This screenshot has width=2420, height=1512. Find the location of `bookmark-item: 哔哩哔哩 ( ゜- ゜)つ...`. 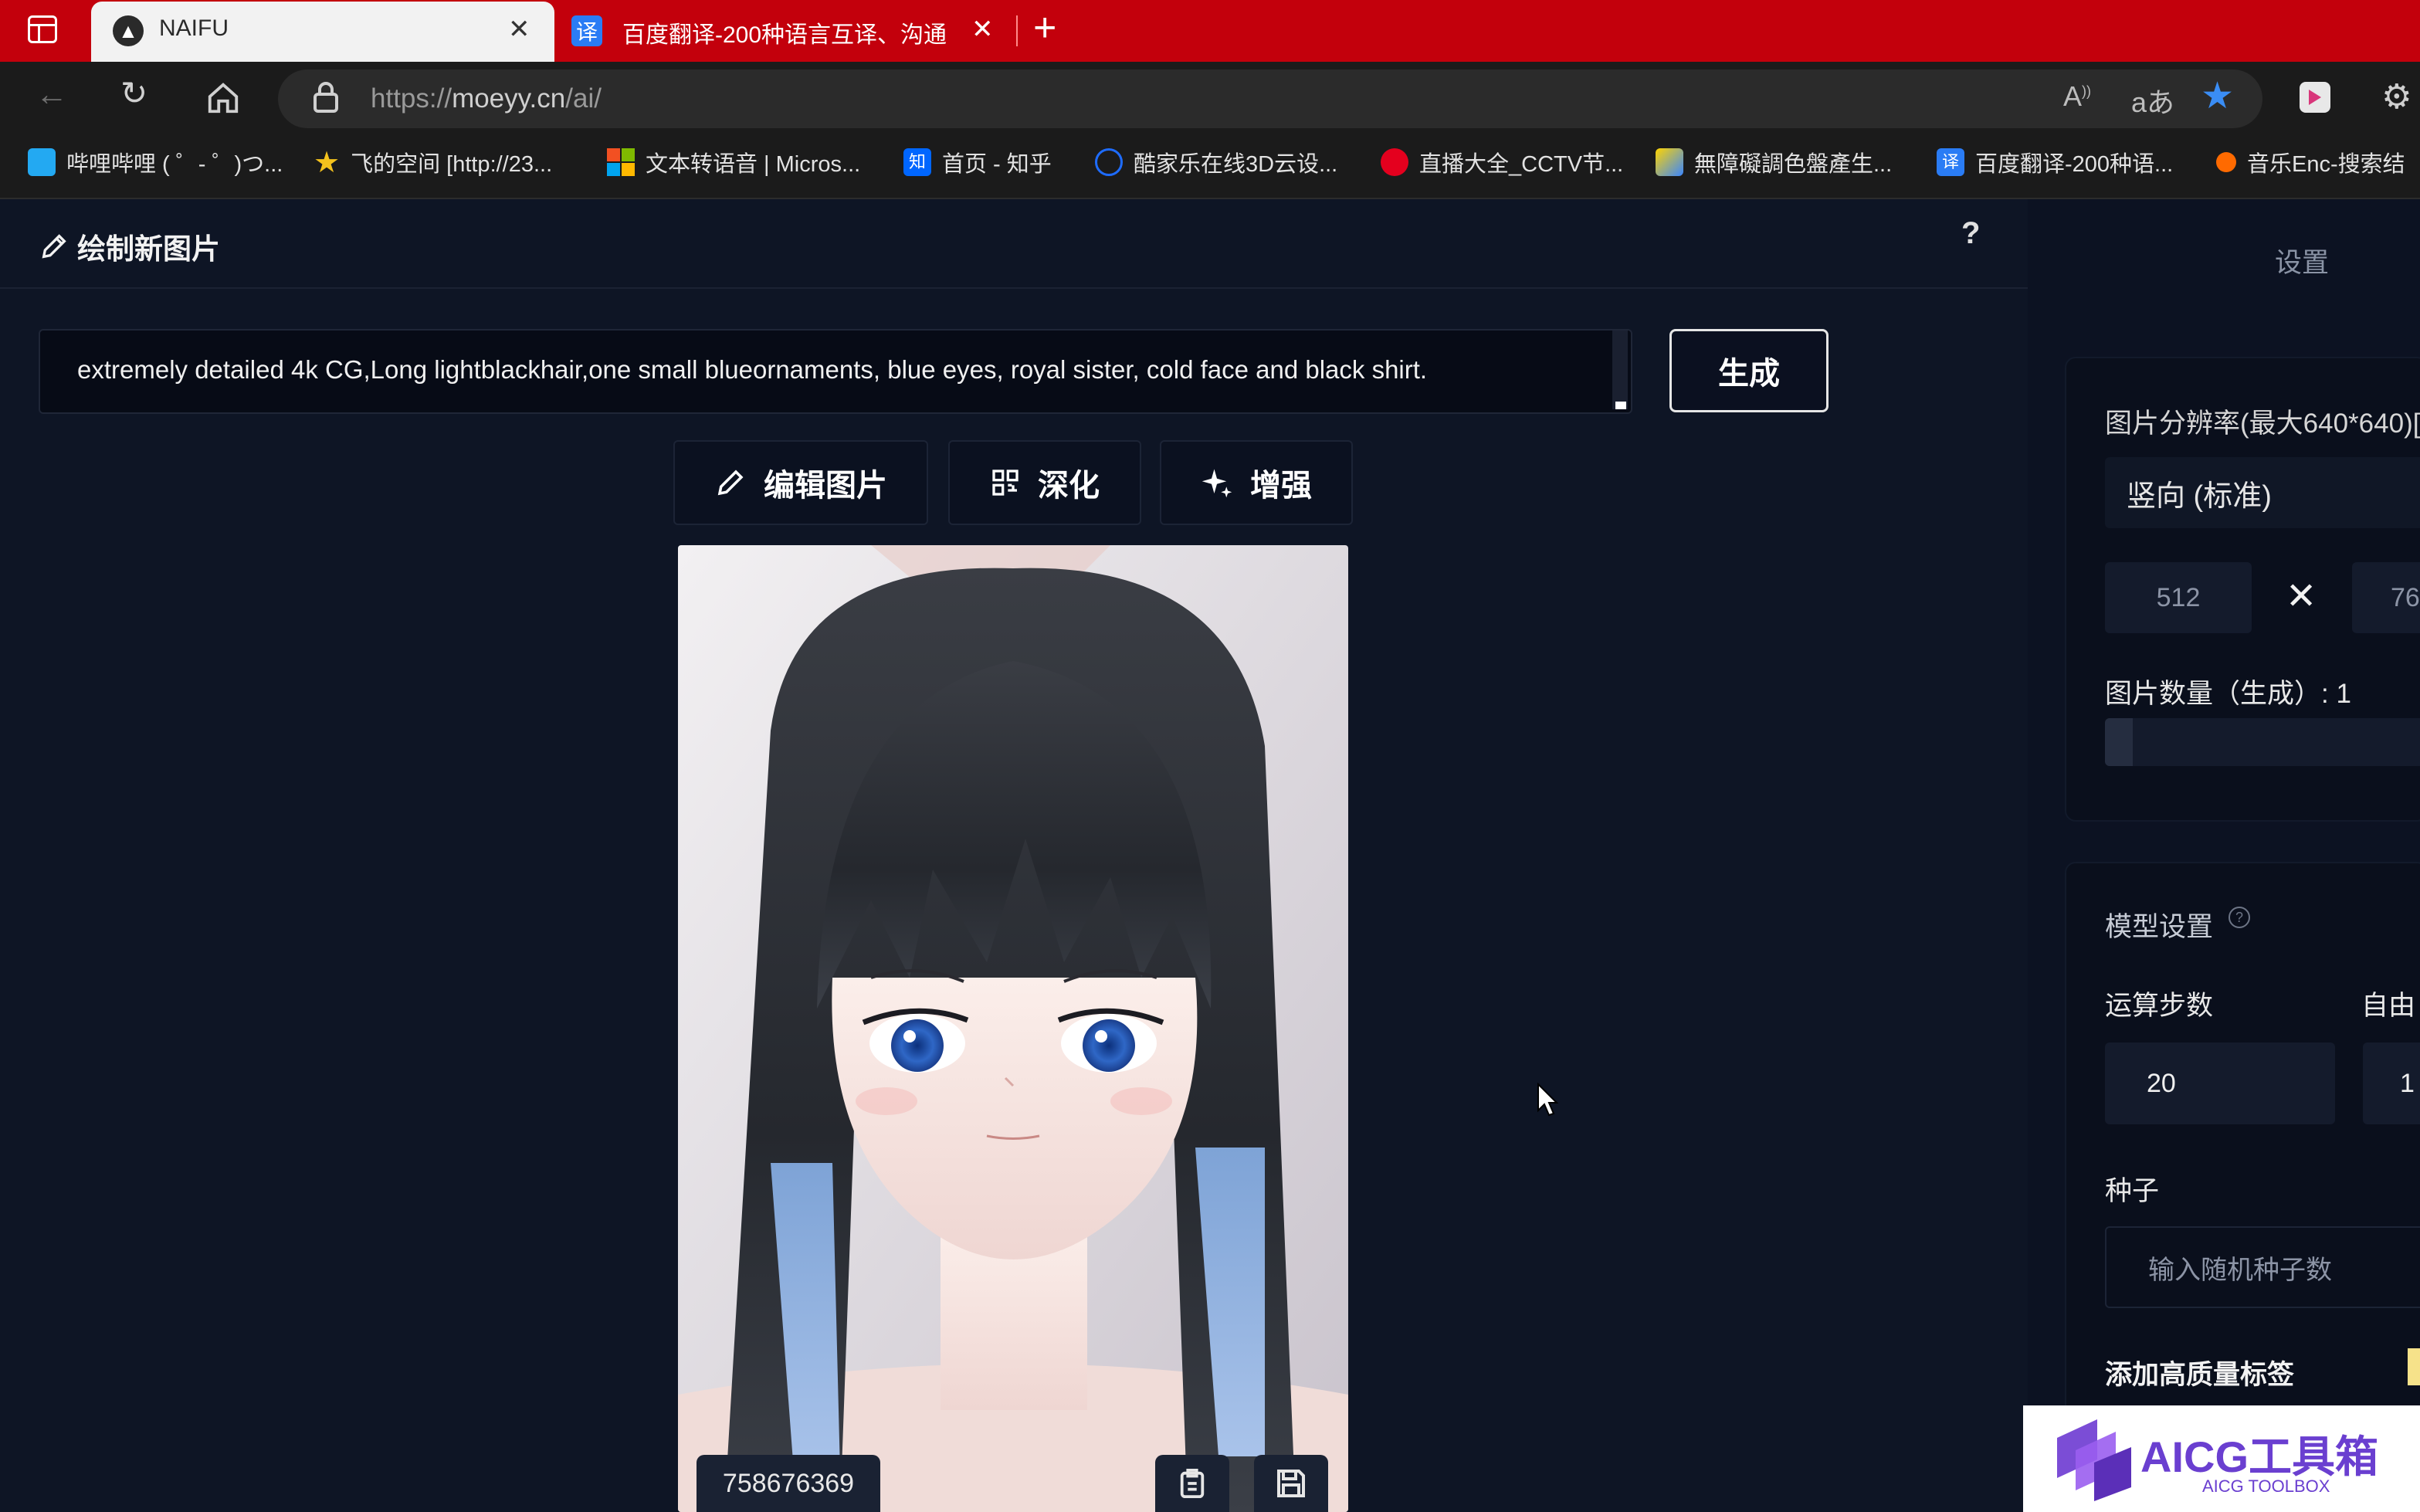

bookmark-item: 哔哩哔哩 ( ゜- ゜)つ... is located at coordinates (155, 162).